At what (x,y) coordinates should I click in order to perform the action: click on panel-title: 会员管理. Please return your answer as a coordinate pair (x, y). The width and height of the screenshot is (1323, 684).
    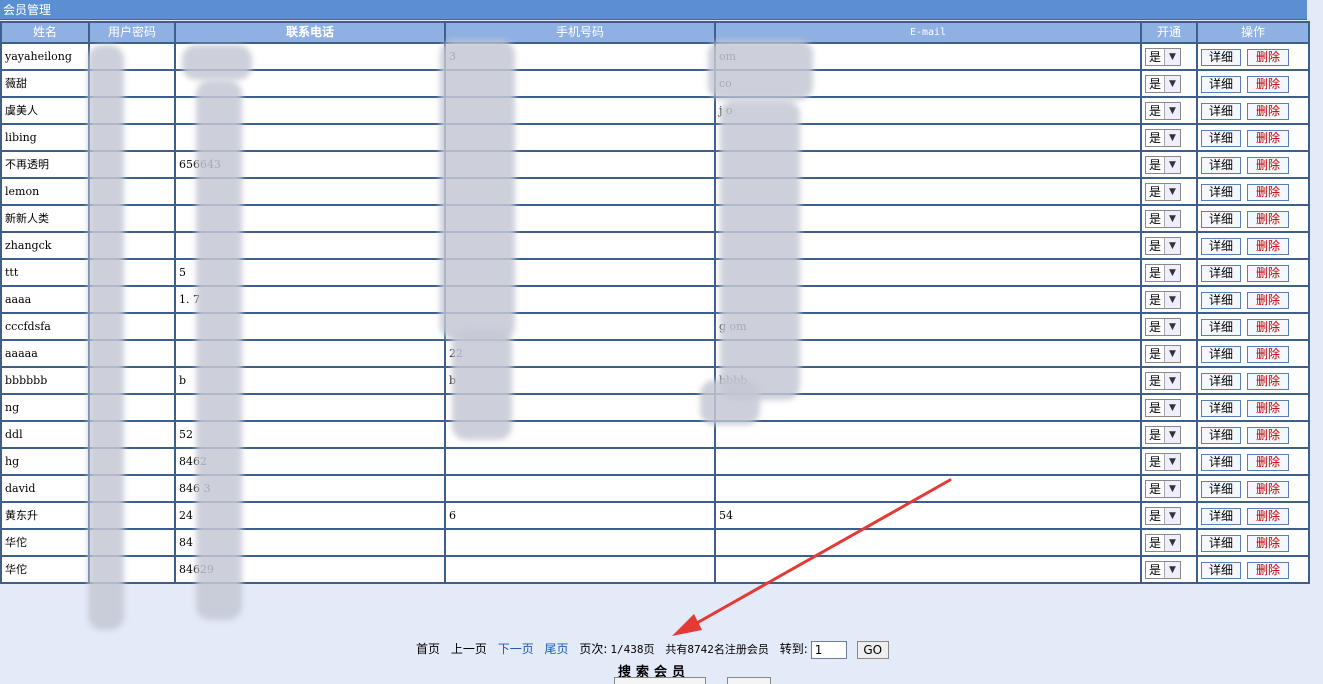
    Looking at the image, I should click on (653, 10).